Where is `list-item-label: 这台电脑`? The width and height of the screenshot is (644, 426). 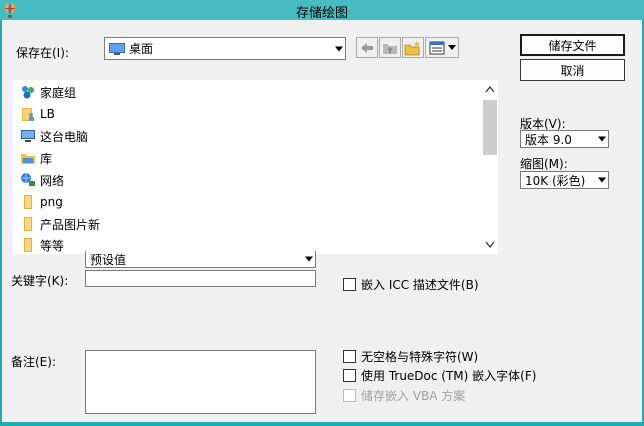 list-item-label: 这台电脑 is located at coordinates (64, 136).